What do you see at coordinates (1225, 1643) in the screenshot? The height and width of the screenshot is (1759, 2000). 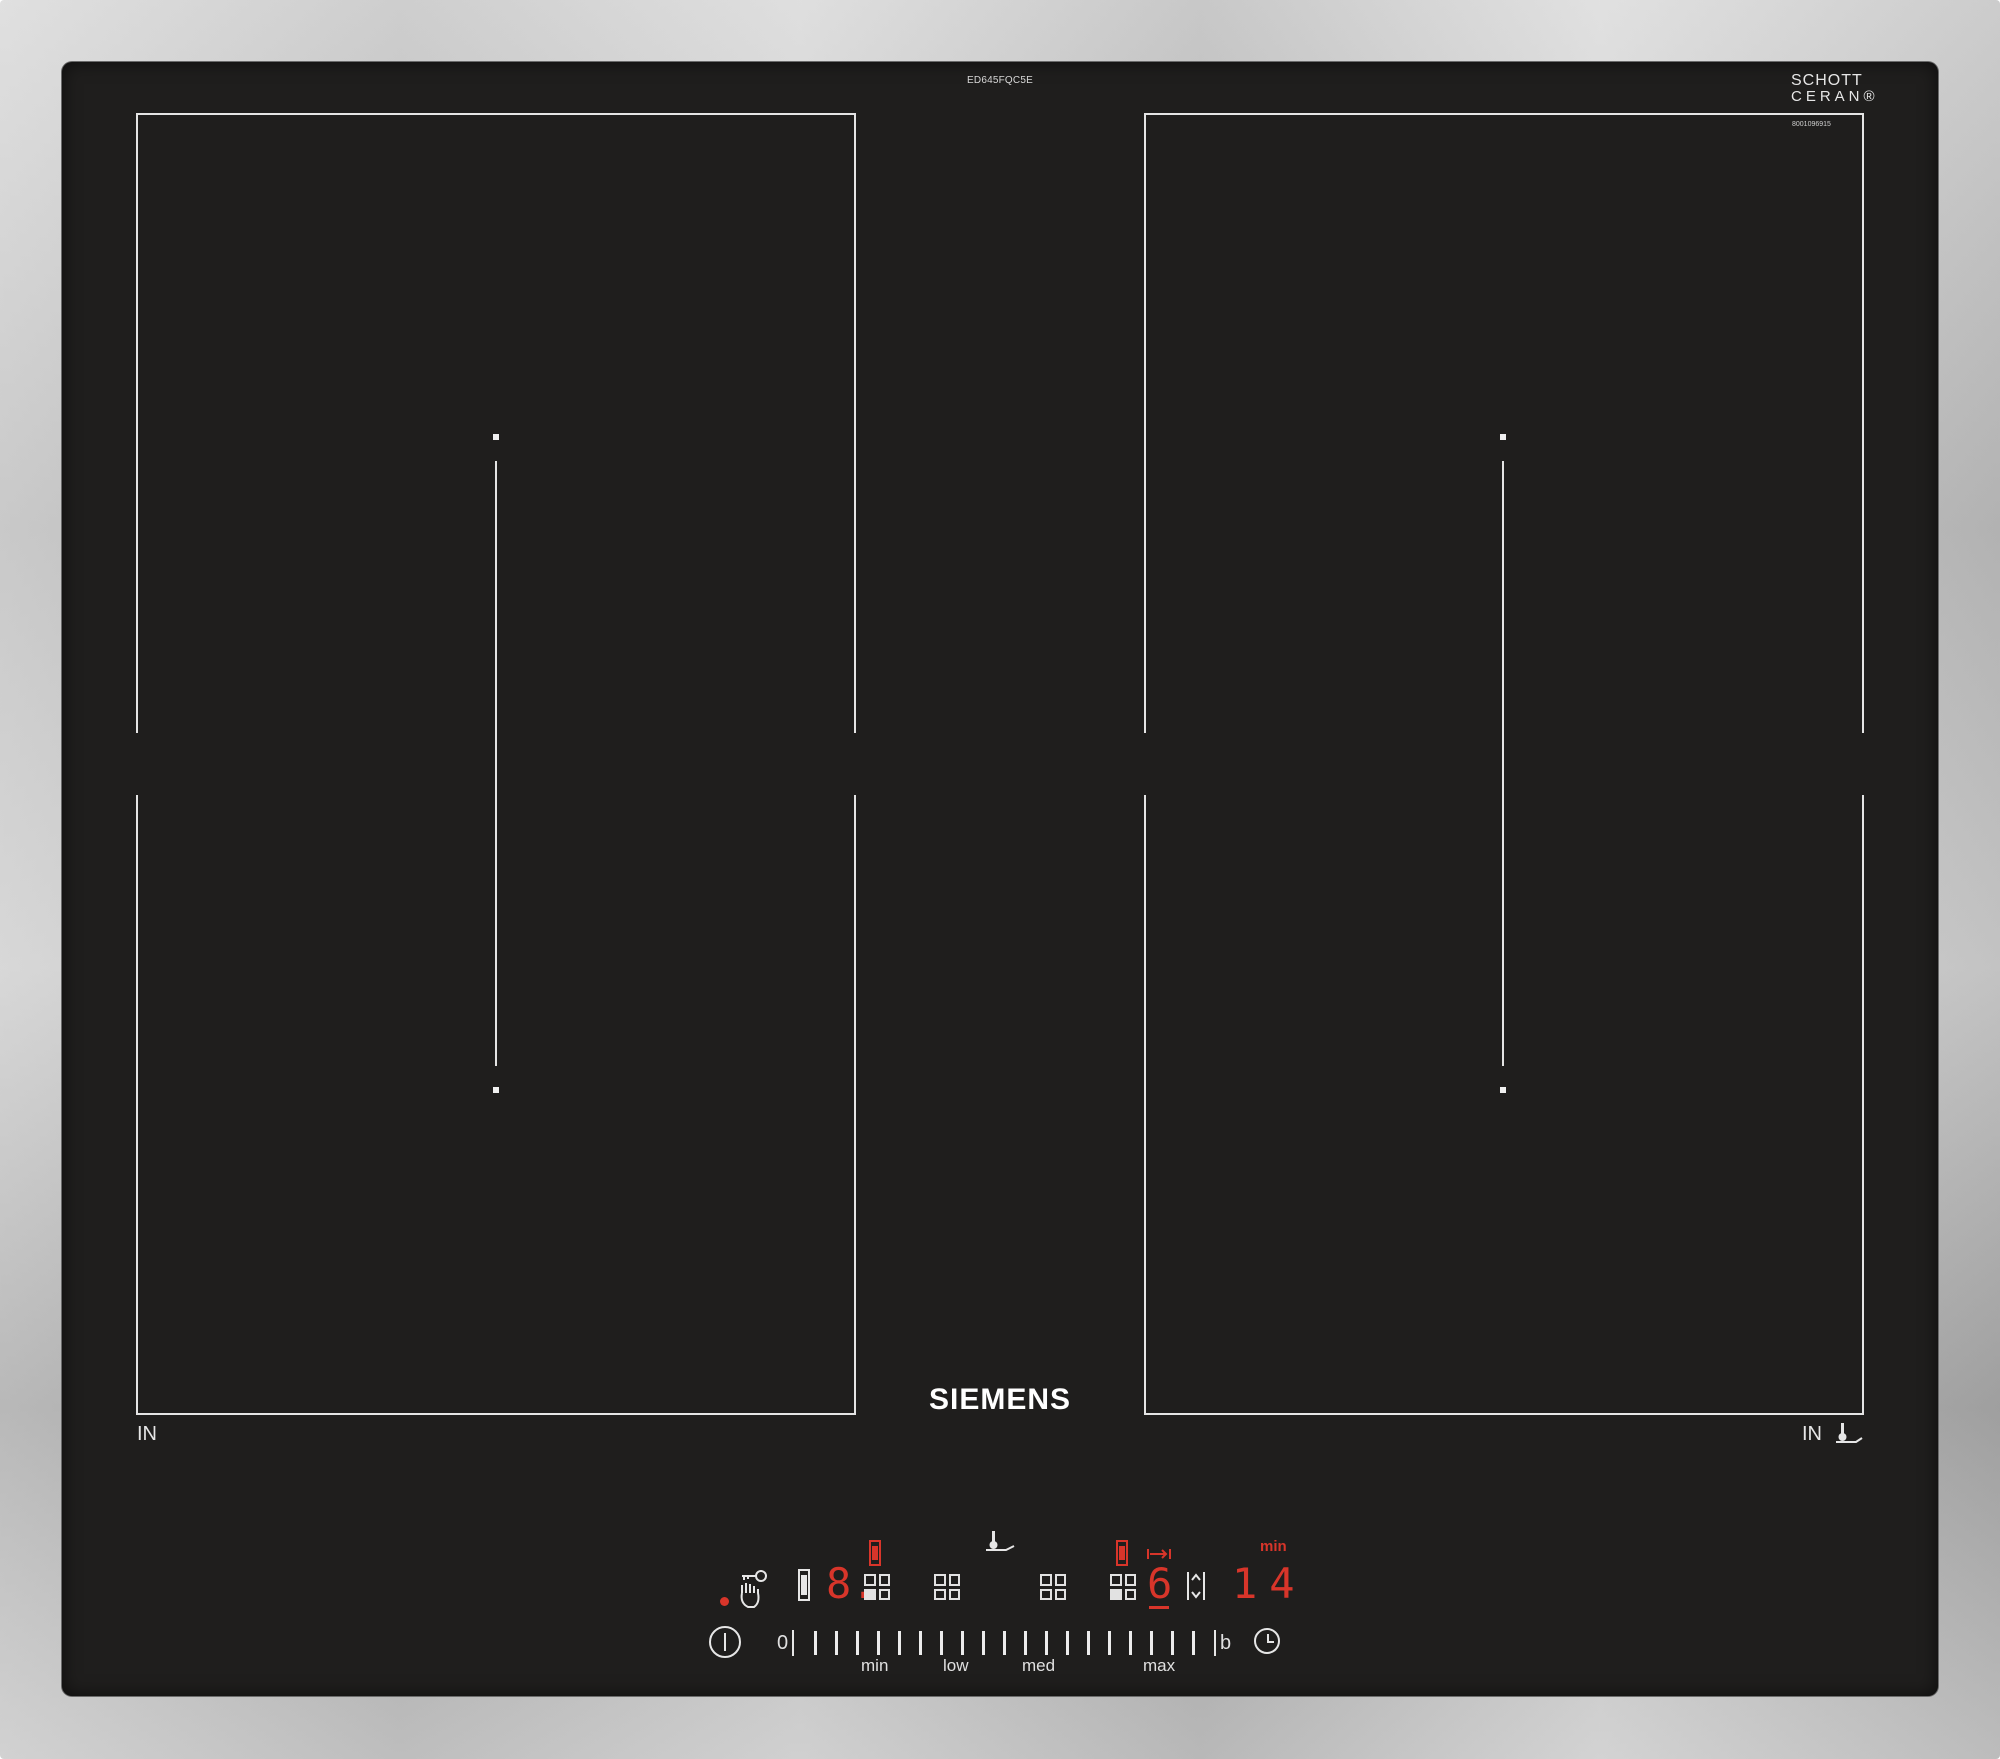 I see `slider-end-label: b` at bounding box center [1225, 1643].